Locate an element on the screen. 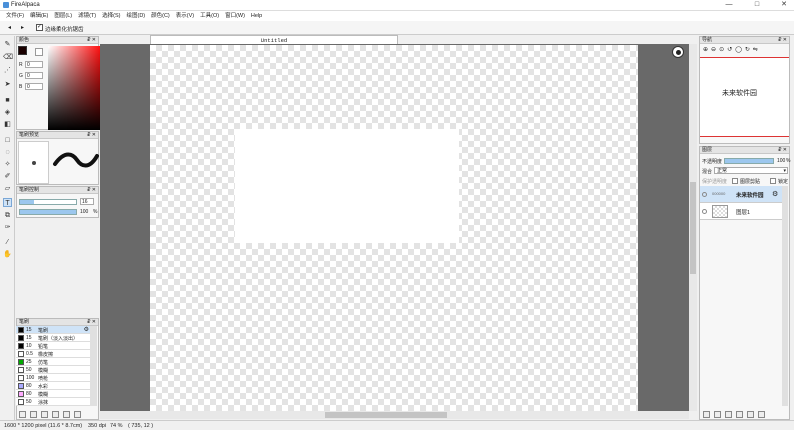 The height and width of the screenshot is (430, 794). maximize-button: □ is located at coordinates (757, 5).